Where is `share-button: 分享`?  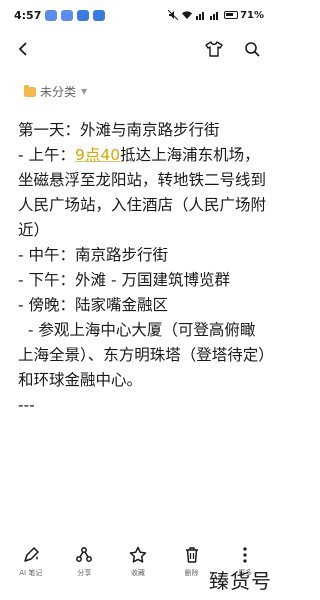
share-button: 分享 is located at coordinates (84, 562).